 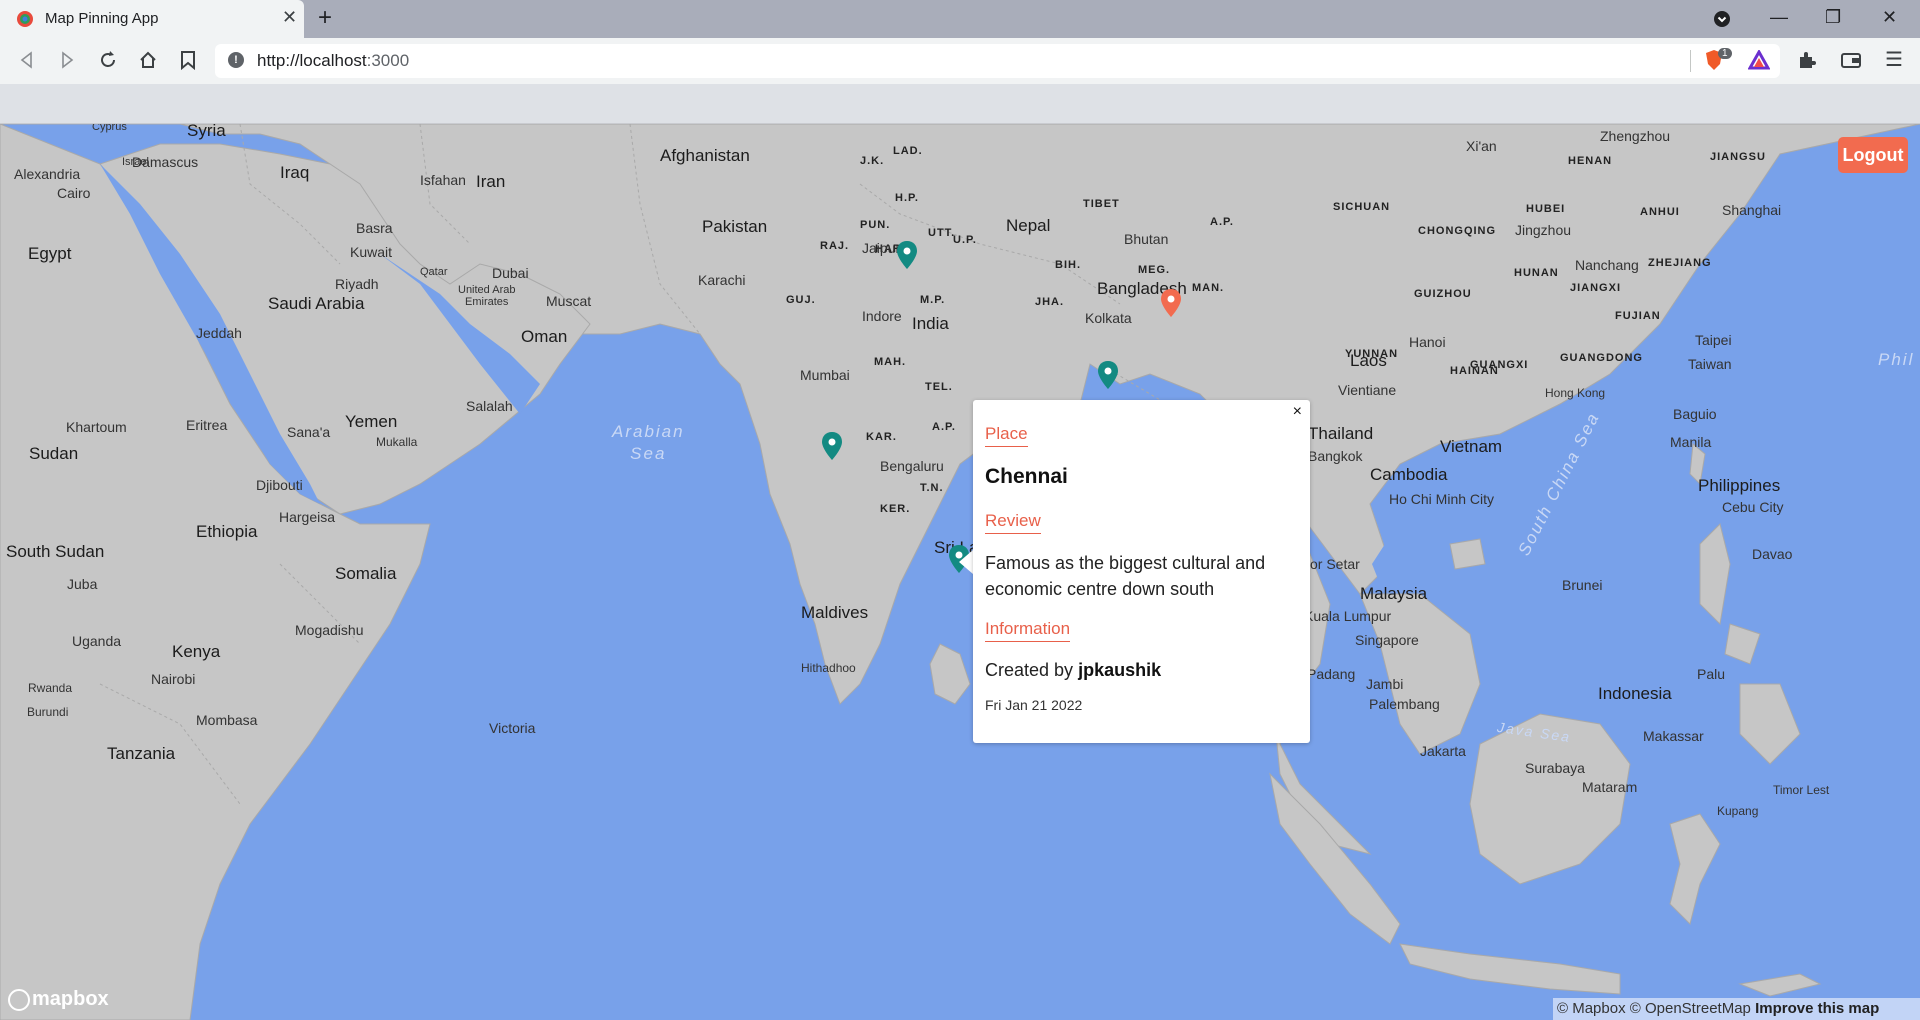 What do you see at coordinates (1759, 60) in the screenshot?
I see `brave-rewards-icon` at bounding box center [1759, 60].